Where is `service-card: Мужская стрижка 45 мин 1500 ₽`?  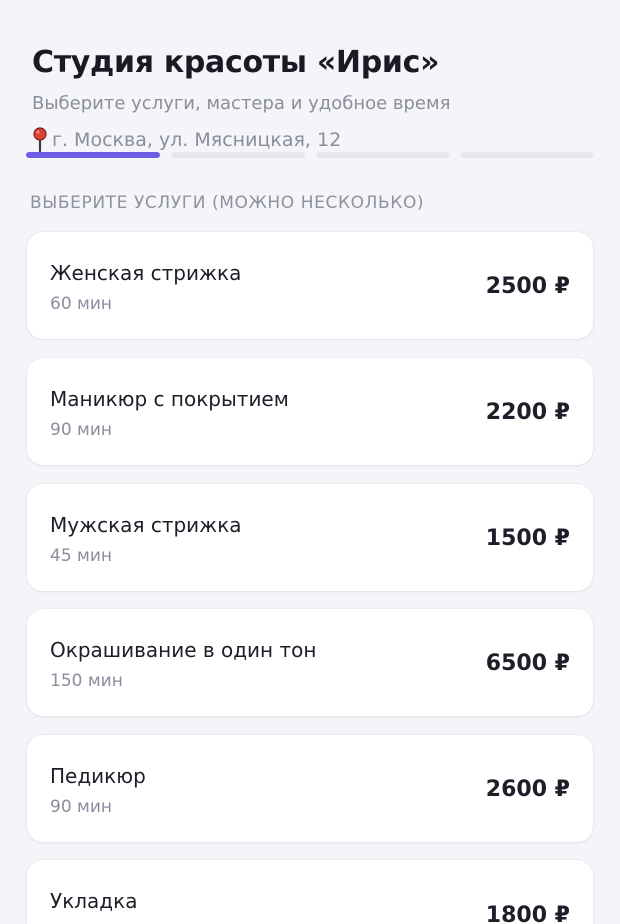
service-card: Мужская стрижка 45 мин 1500 ₽ is located at coordinates (310, 537).